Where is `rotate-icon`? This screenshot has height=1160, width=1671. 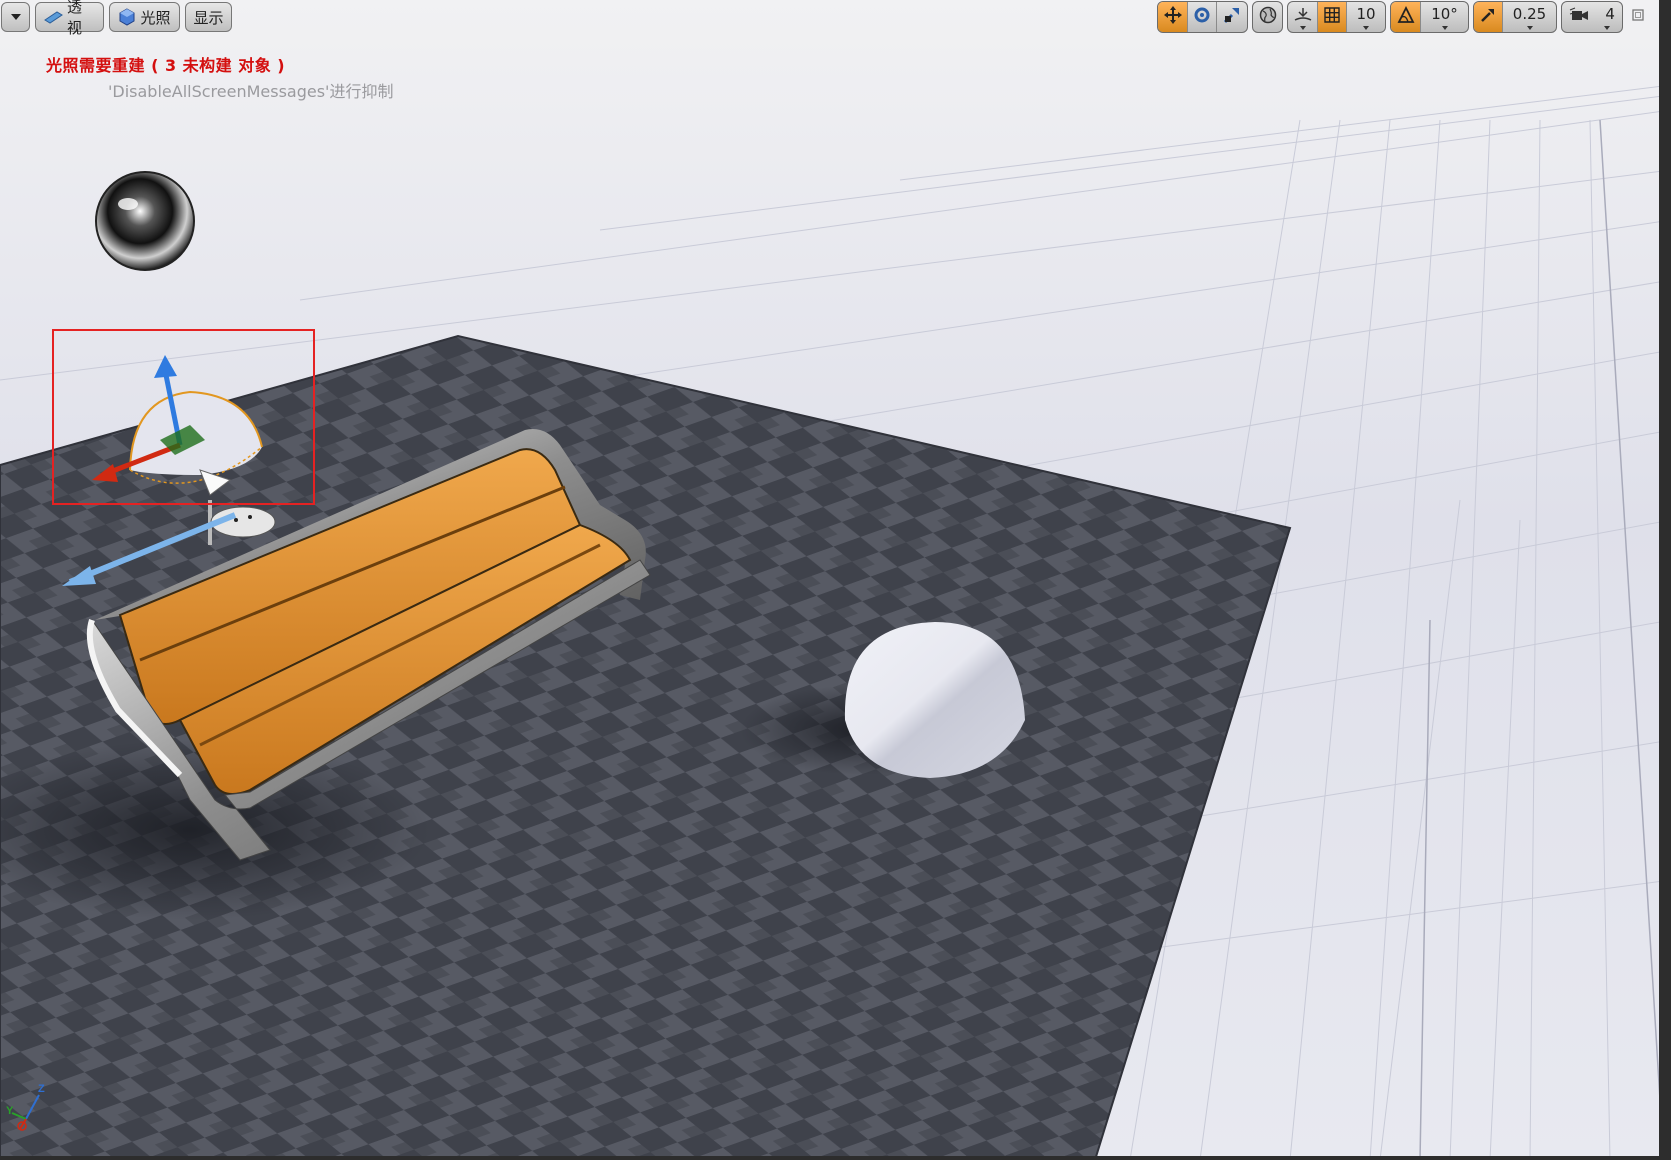
rotate-icon is located at coordinates (1202, 17).